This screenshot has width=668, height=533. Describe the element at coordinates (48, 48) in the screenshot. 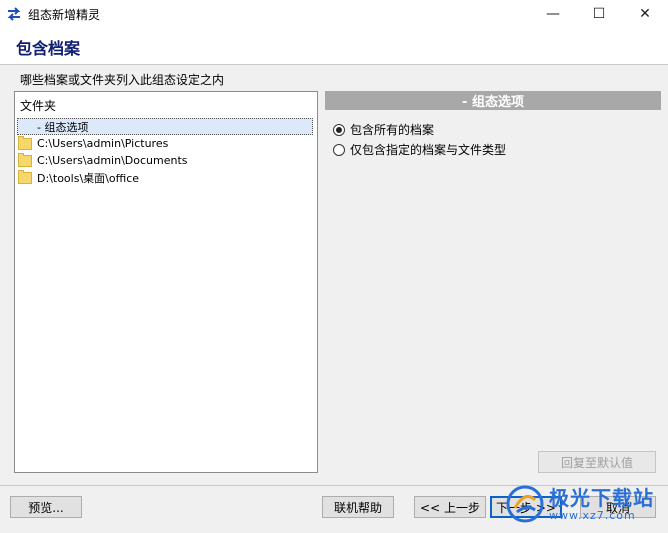

I see `page-title: 包含档案` at that location.